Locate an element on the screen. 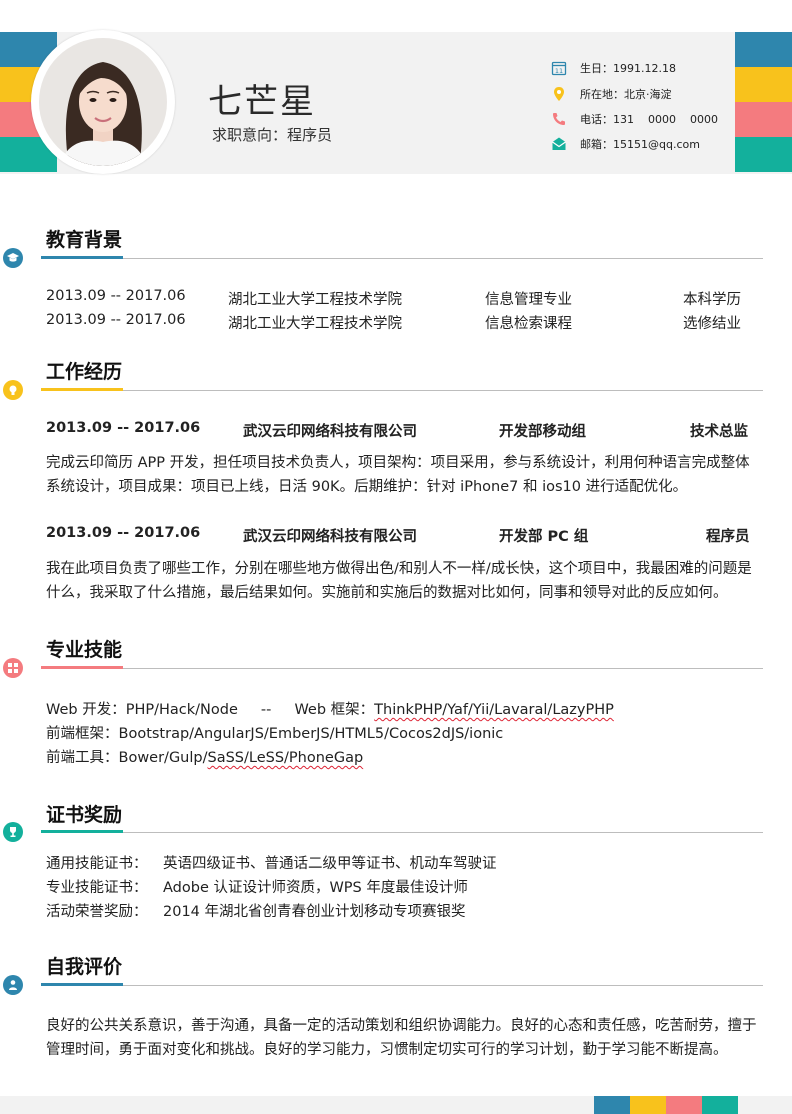 This screenshot has width=792, height=1114. contact-text: 生日：1991.12.18 is located at coordinates (628, 68).